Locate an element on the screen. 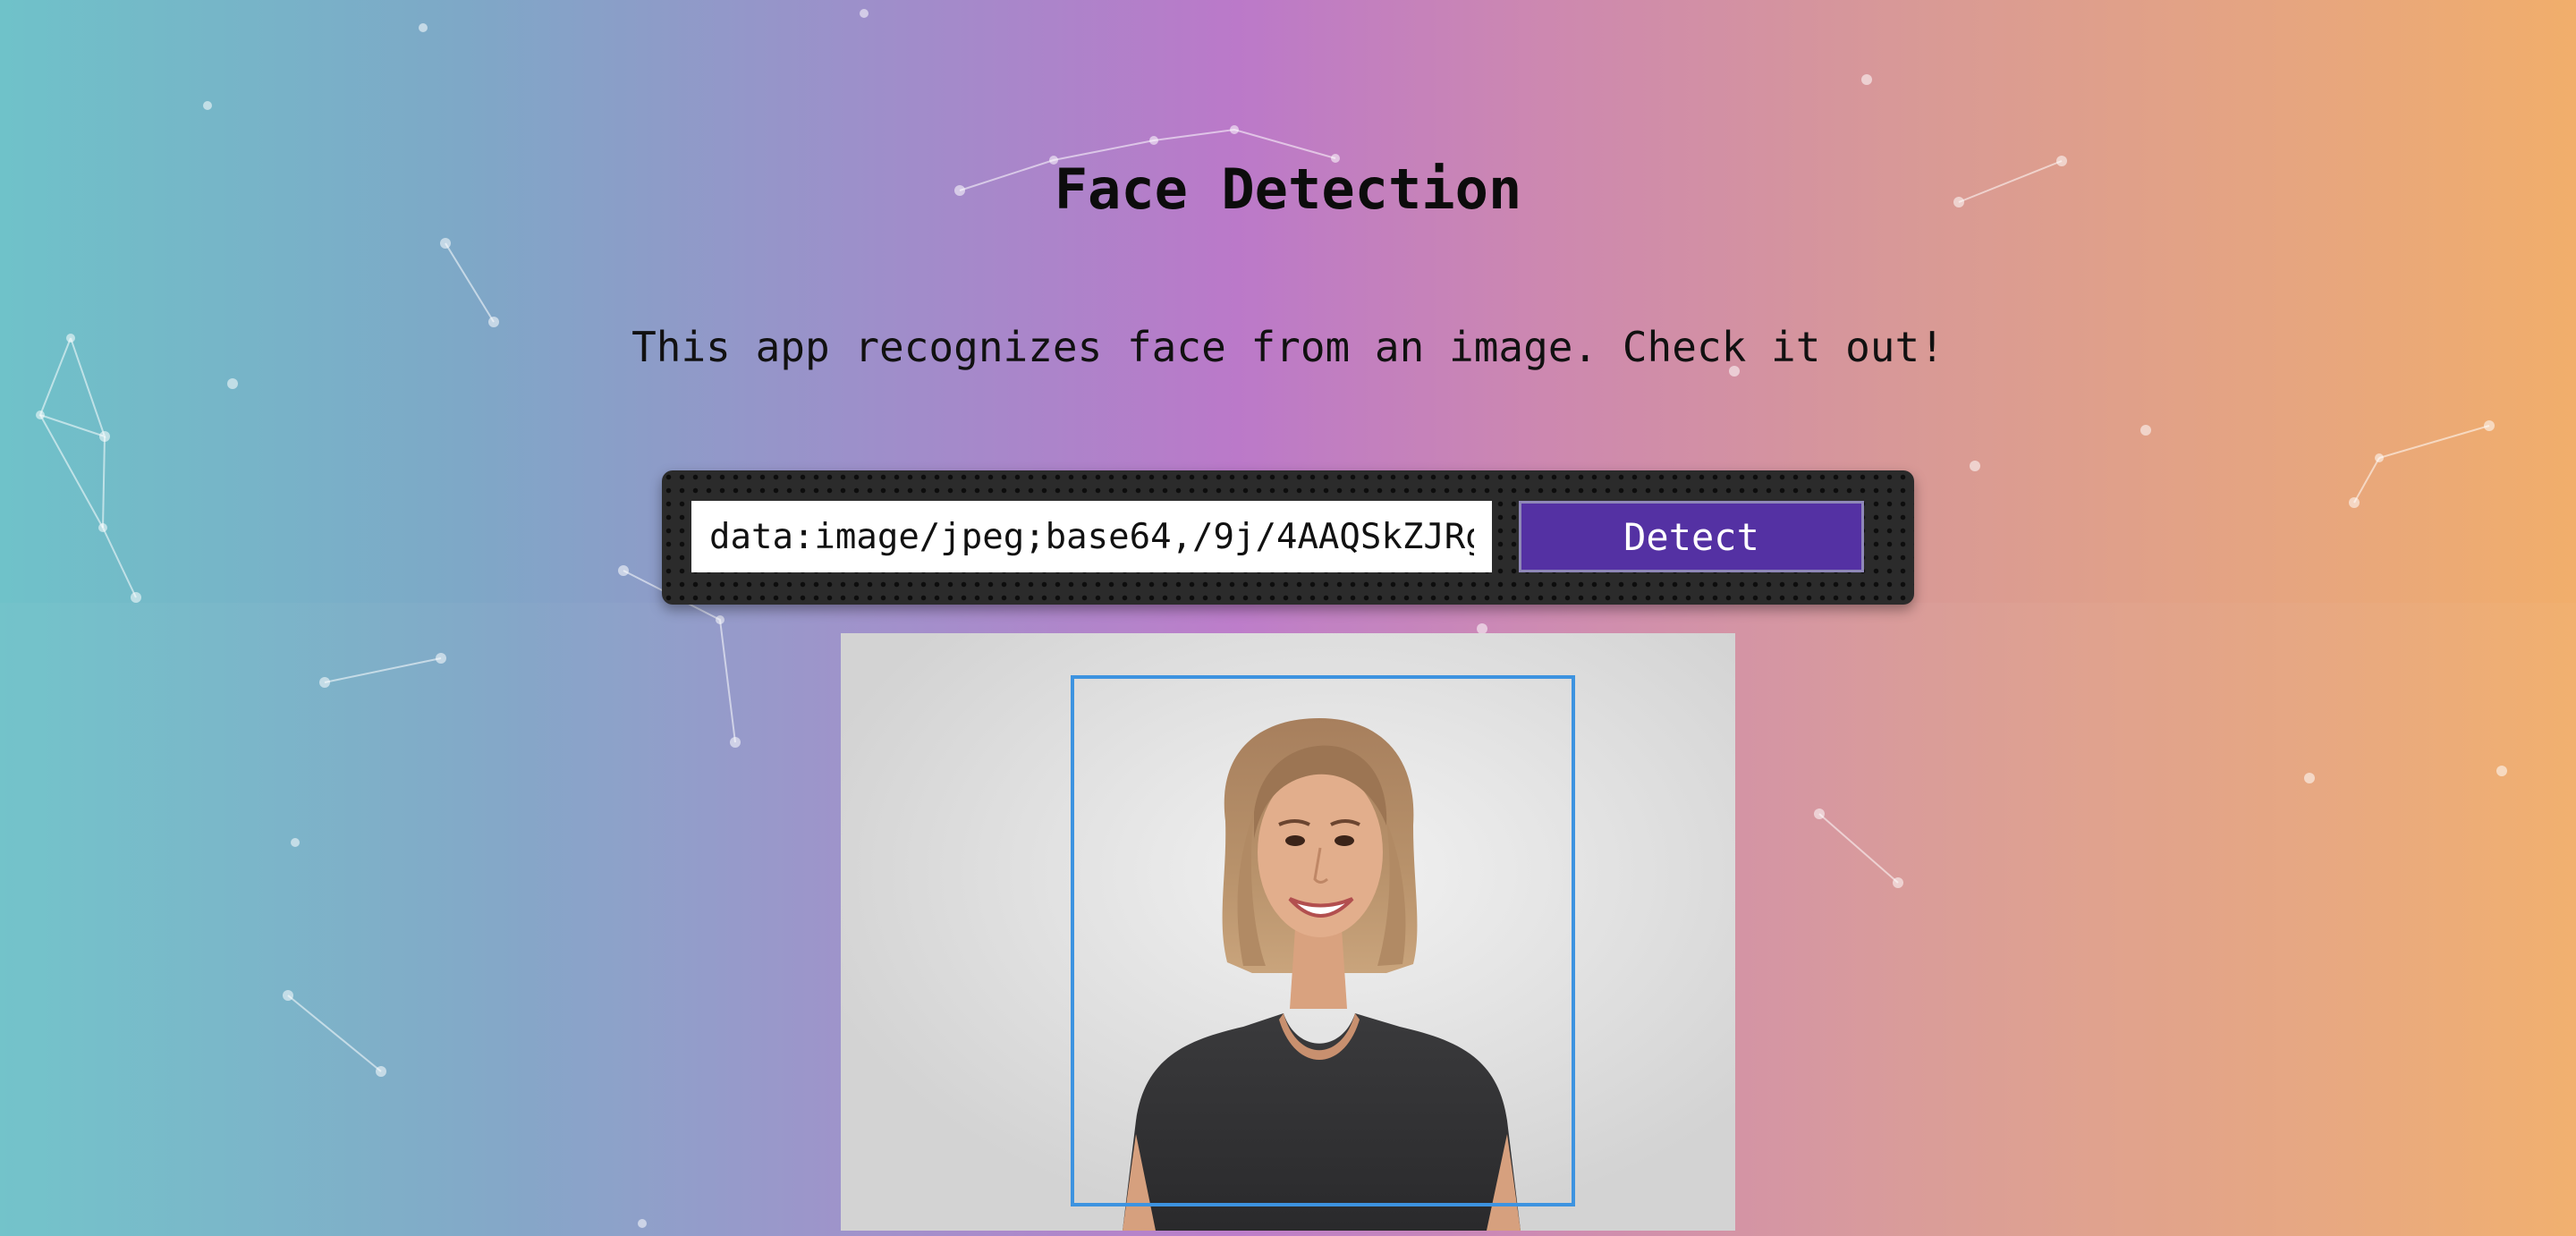 This screenshot has width=2576, height=1236. image-url-form: Detect is located at coordinates (1288, 537).